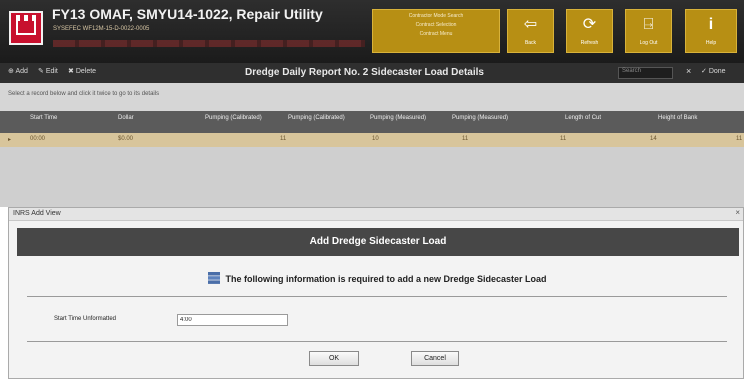  What do you see at coordinates (283, 139) in the screenshot?
I see `cell-pumping-calibrated-1: 11` at bounding box center [283, 139].